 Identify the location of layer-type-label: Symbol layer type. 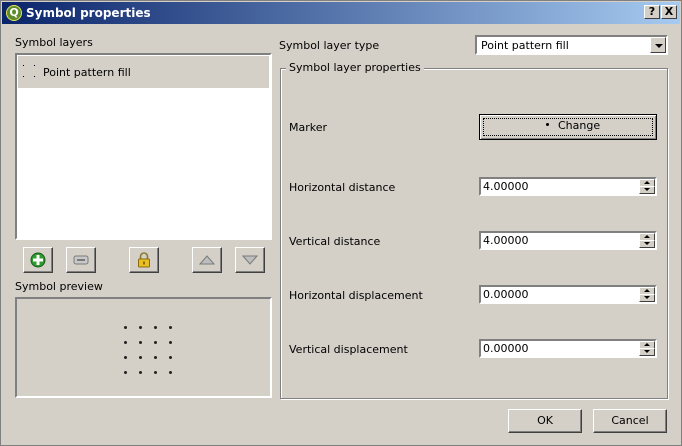
(329, 45).